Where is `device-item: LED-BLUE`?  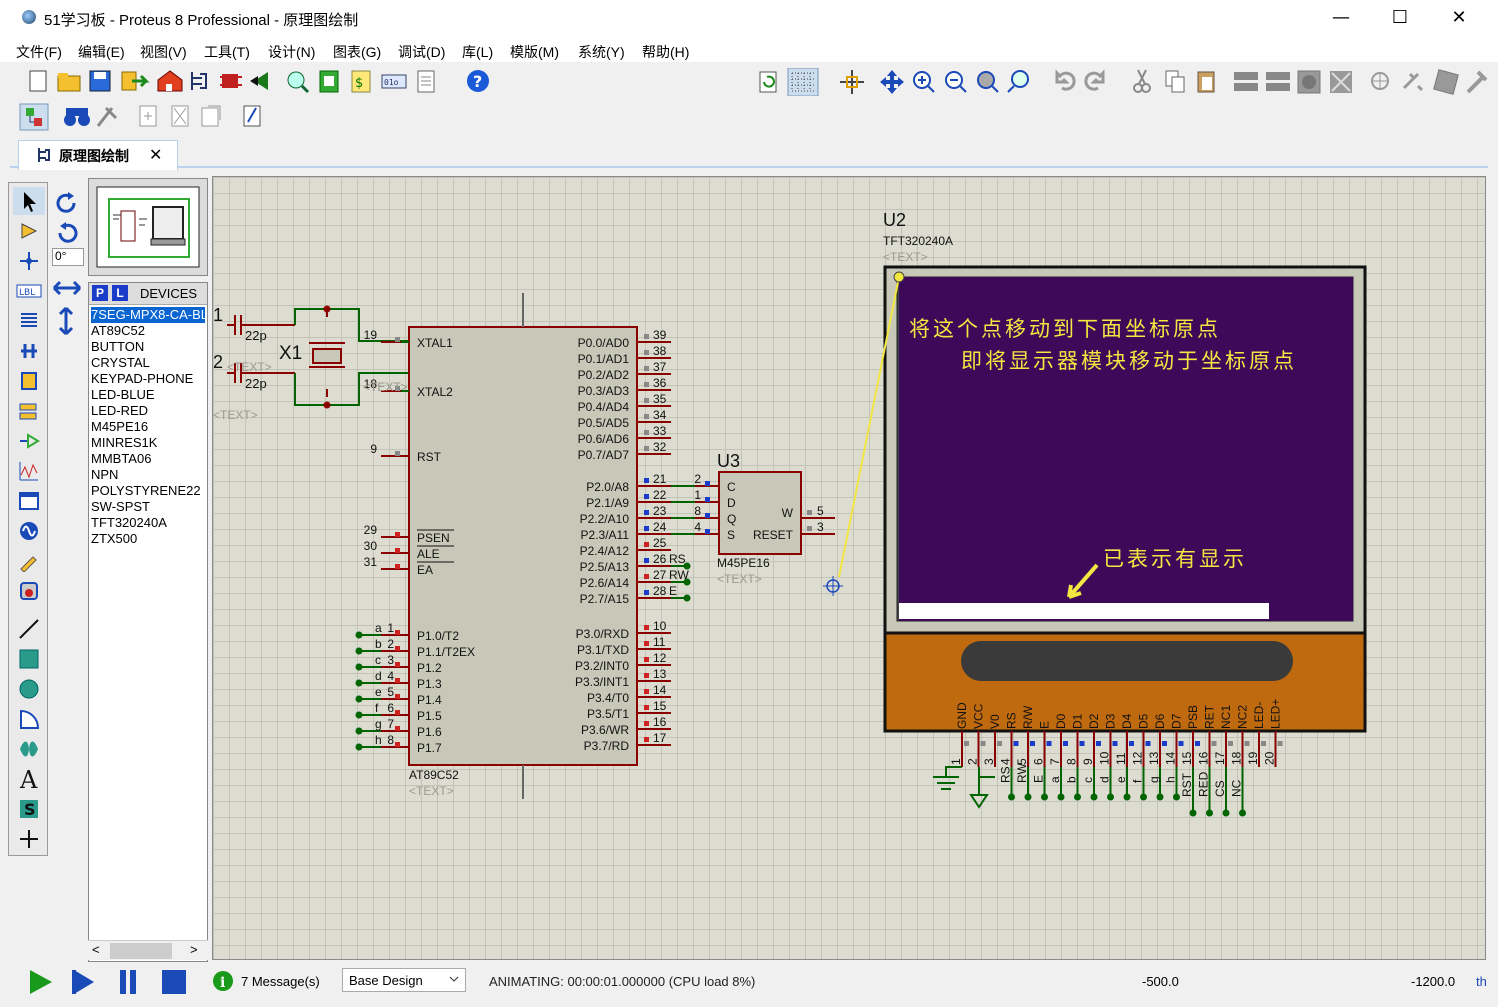
device-item: LED-BLUE is located at coordinates (148, 395).